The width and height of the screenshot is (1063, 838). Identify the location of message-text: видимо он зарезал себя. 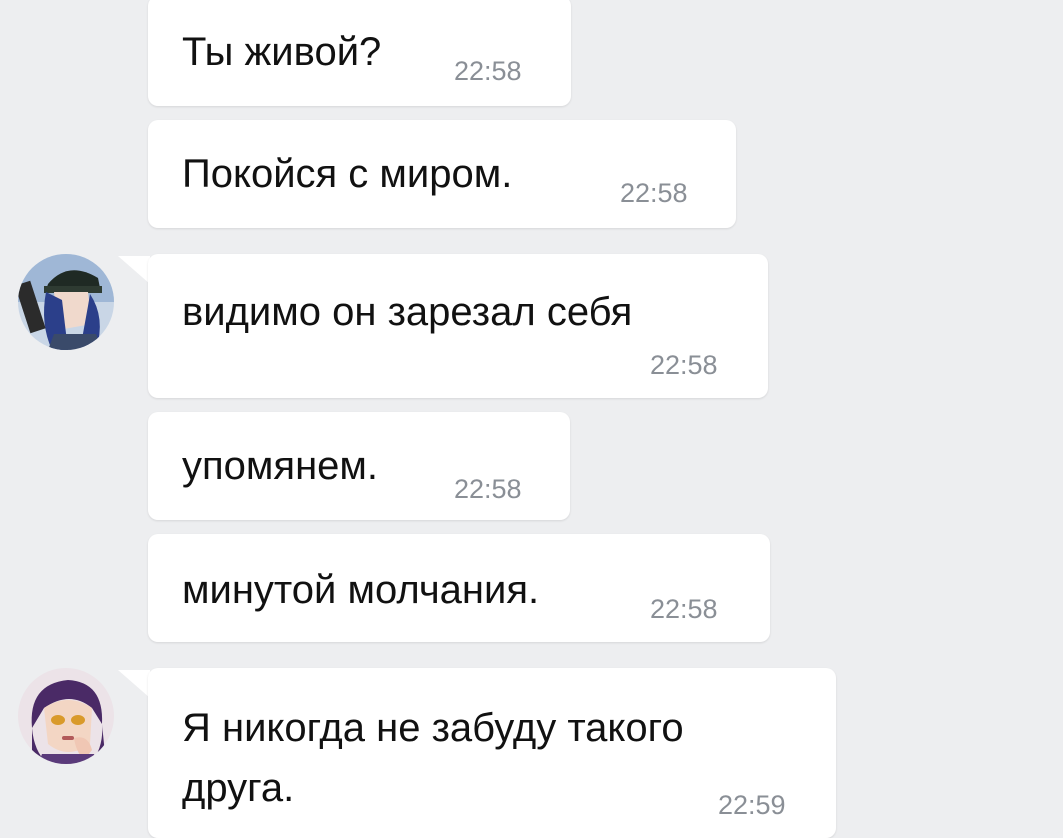
(407, 312).